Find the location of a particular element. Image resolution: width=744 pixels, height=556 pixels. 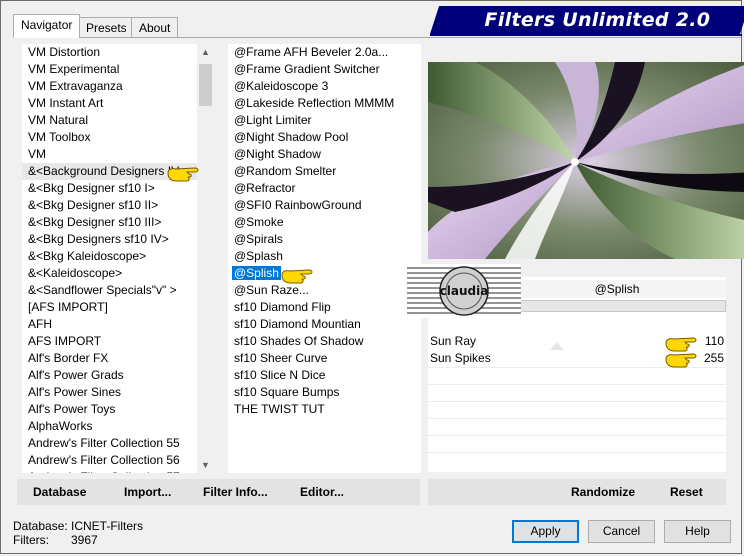

category-item-label: Andrew's Filter Collection 56 is located at coordinates (104, 460).